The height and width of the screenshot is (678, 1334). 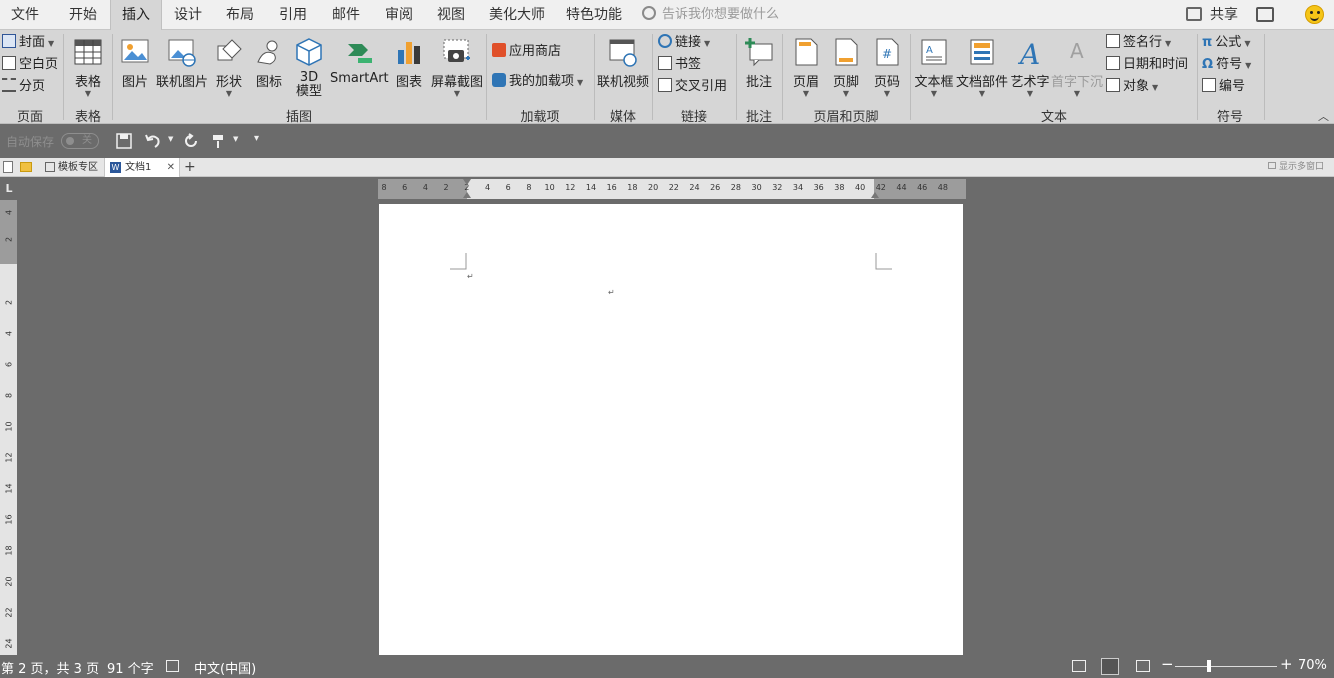 What do you see at coordinates (934, 69) in the screenshot?
I see `text-box-button: A 文本框▼` at bounding box center [934, 69].